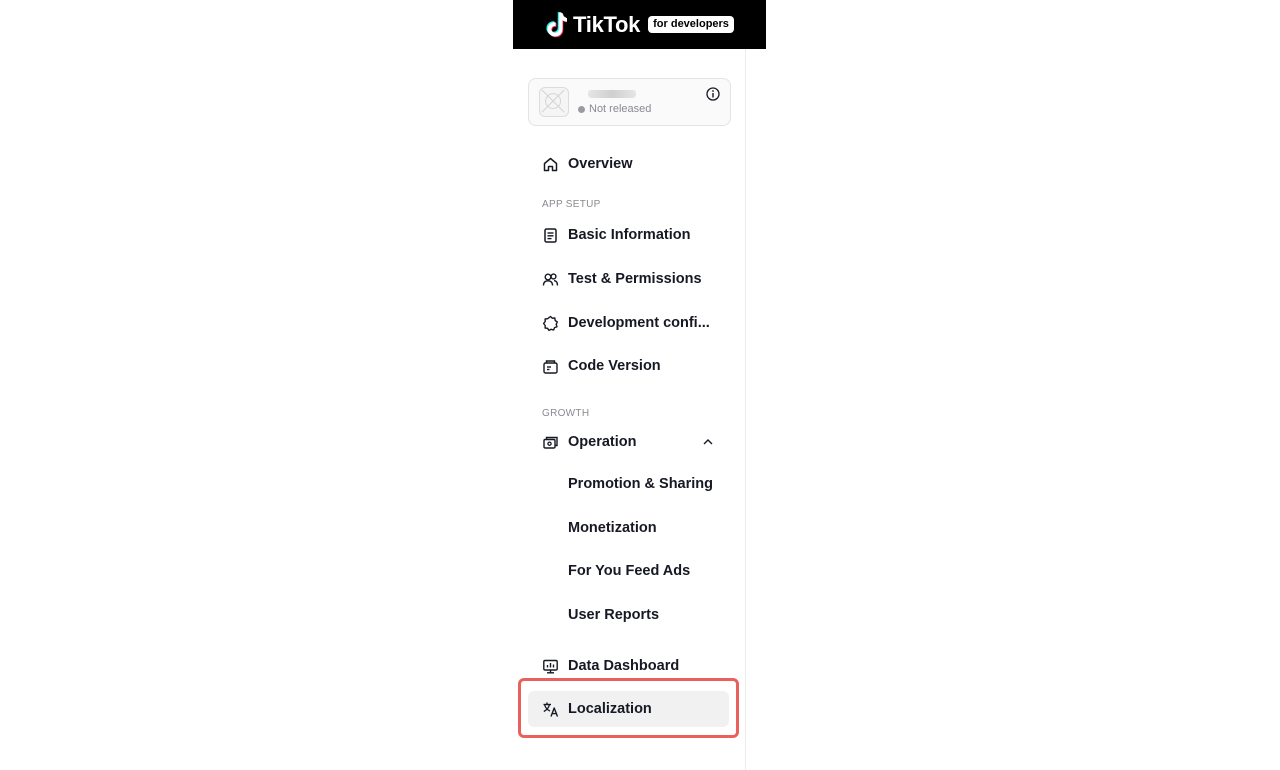  What do you see at coordinates (550, 323) in the screenshot?
I see `gear-icon` at bounding box center [550, 323].